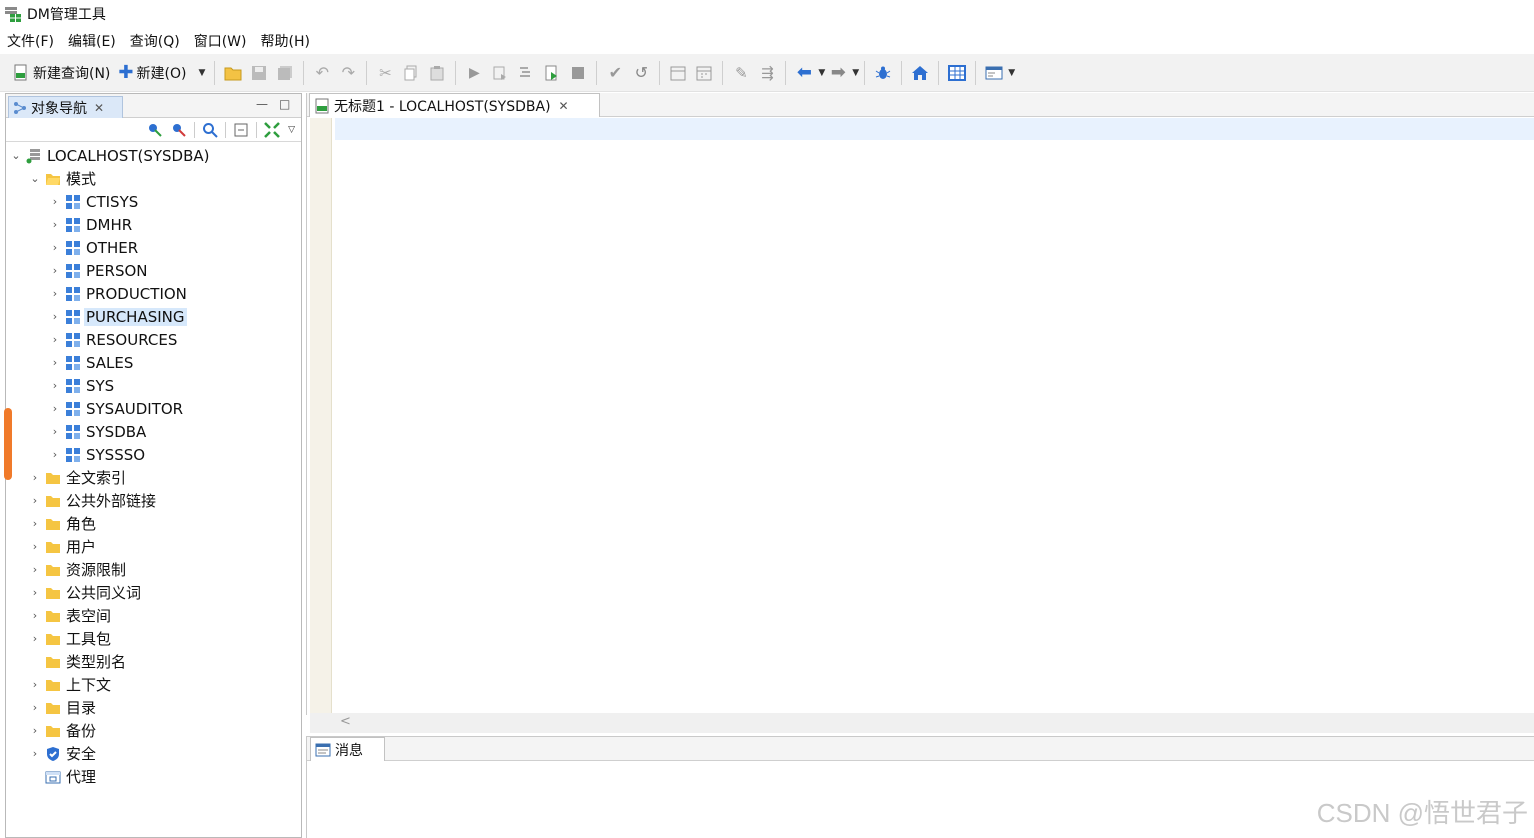 This screenshot has height=838, width=1534. Describe the element at coordinates (233, 73) in the screenshot. I see `open-folder-icon` at that location.